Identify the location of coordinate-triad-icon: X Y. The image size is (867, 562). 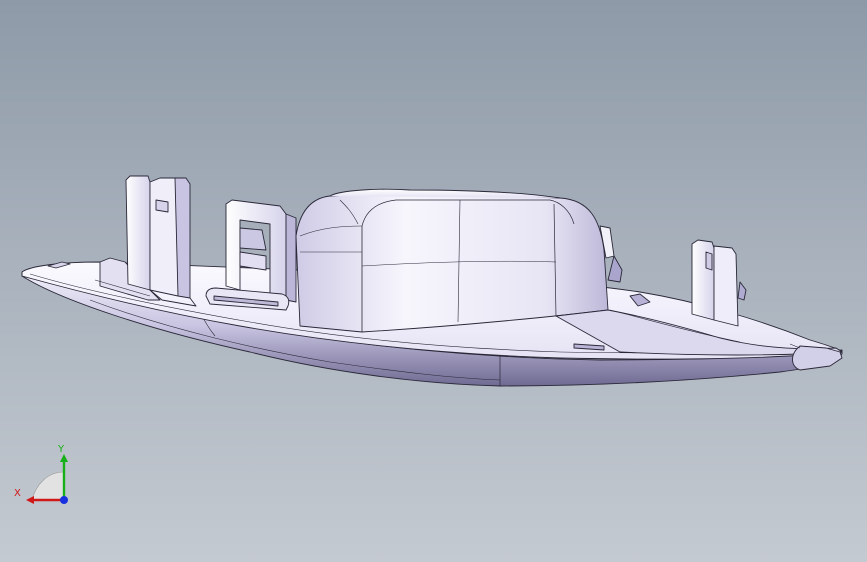
(41, 474).